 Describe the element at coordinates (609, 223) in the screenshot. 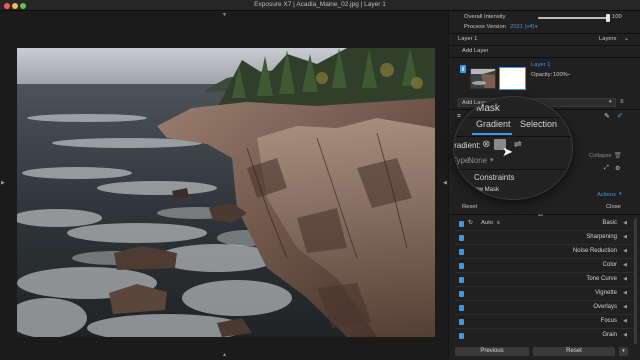

I see `adjustment-label: Basic` at that location.